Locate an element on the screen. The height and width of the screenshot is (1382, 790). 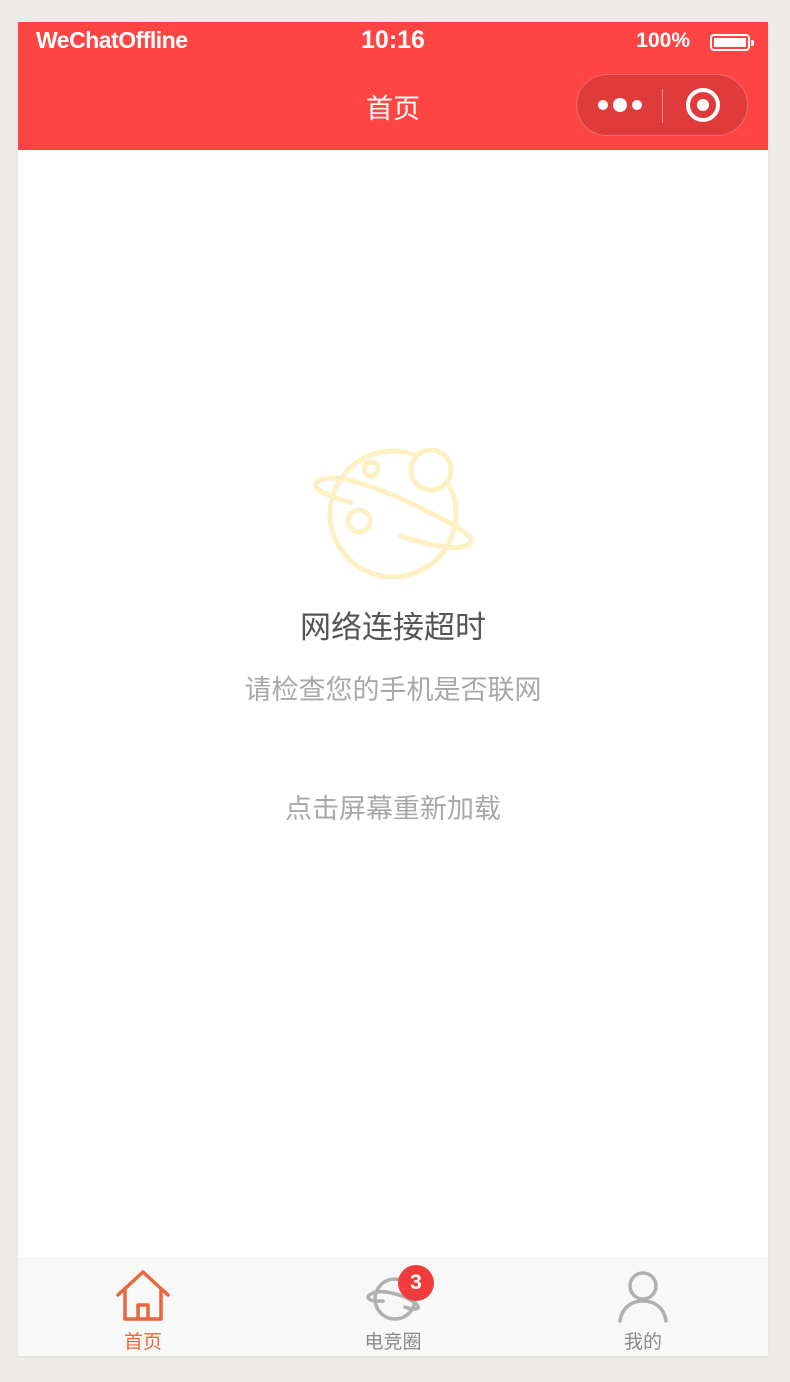
more-dots-icon is located at coordinates (623, 105).